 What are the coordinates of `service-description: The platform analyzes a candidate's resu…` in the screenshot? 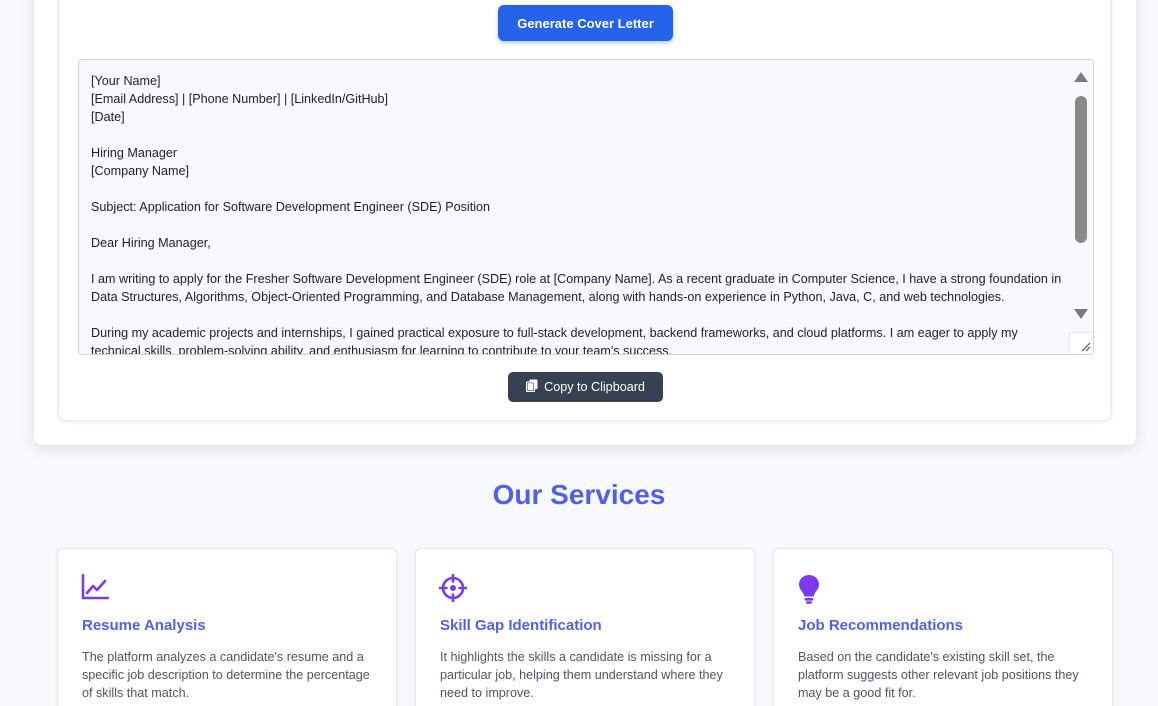 It's located at (226, 675).